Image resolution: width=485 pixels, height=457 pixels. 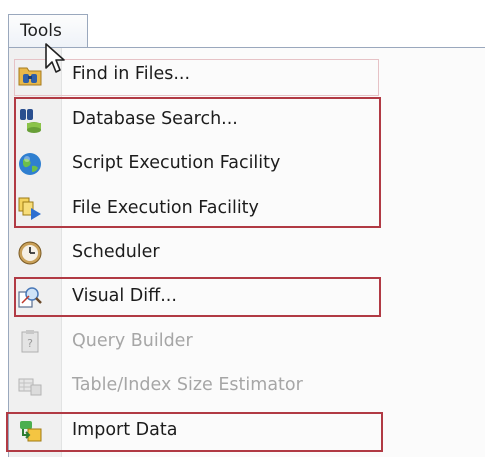 I want to click on query-builder-icon: ?, so click(x=30, y=342).